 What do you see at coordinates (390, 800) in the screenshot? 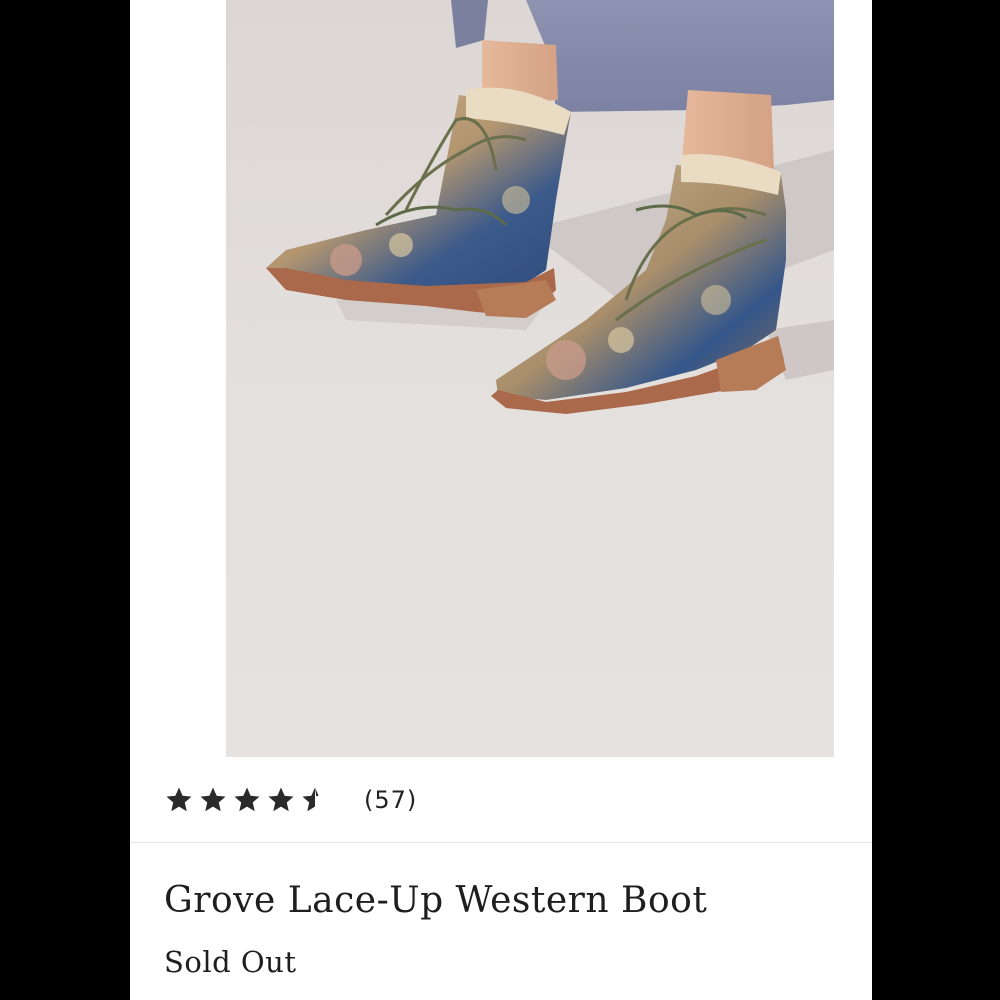
I see `review-count: (57)` at bounding box center [390, 800].